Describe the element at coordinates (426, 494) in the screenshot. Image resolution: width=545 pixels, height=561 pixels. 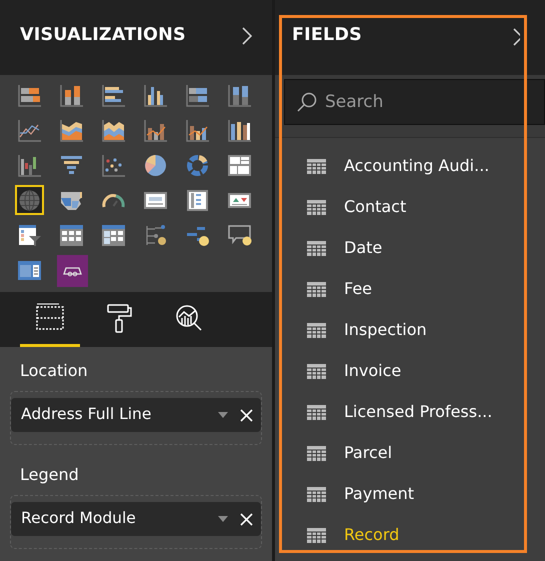
I see `table-item: Payment` at that location.